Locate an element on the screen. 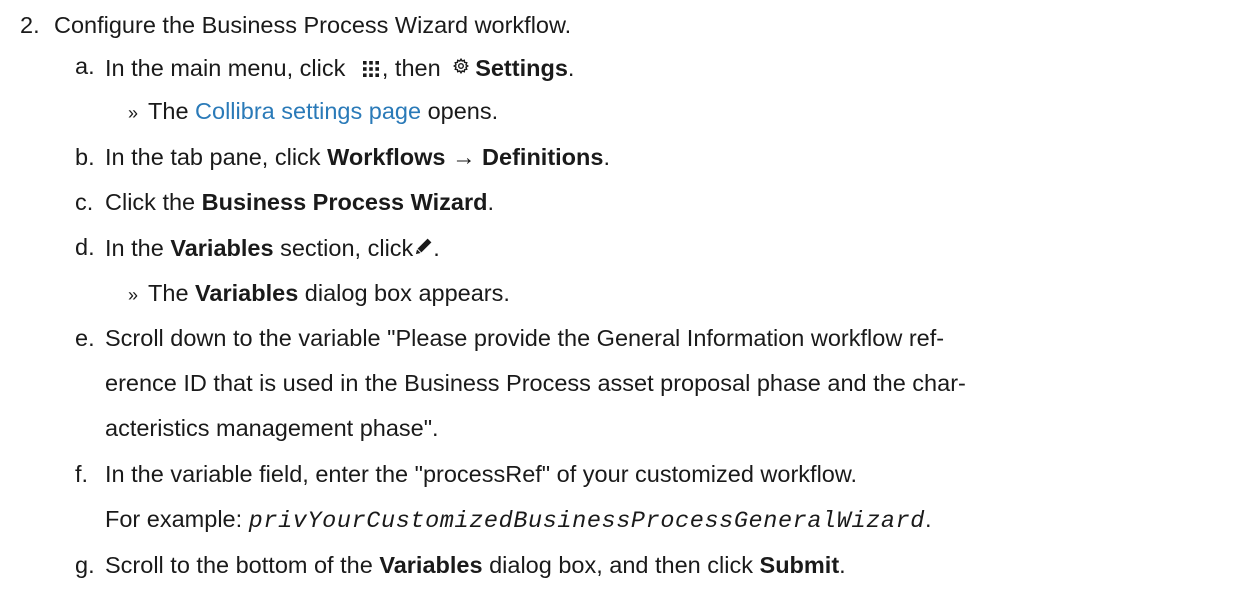 The width and height of the screenshot is (1241, 609). substep-f-end: . is located at coordinates (928, 519).